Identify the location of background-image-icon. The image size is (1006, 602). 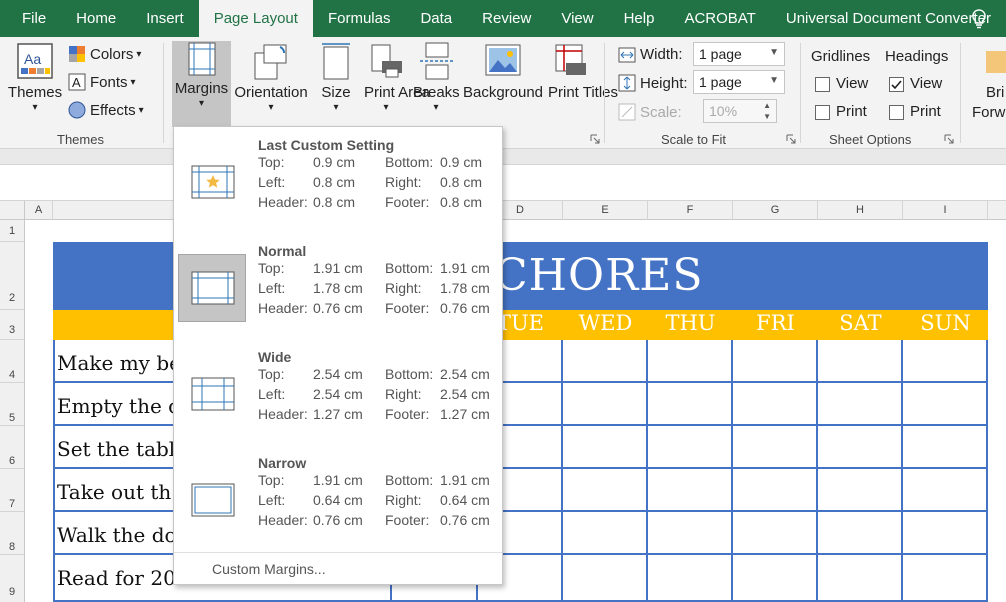
(503, 60).